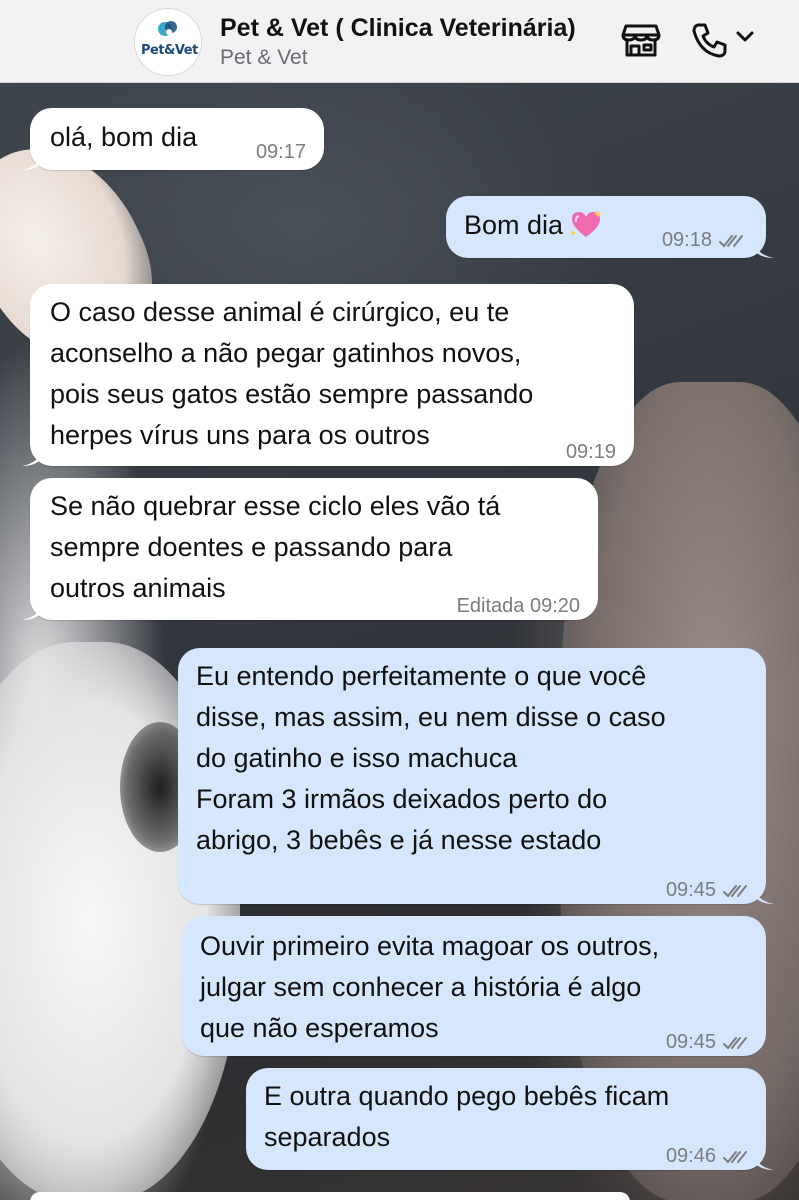 This screenshot has height=1200, width=799. Describe the element at coordinates (641, 39) in the screenshot. I see `storefront-icon` at that location.